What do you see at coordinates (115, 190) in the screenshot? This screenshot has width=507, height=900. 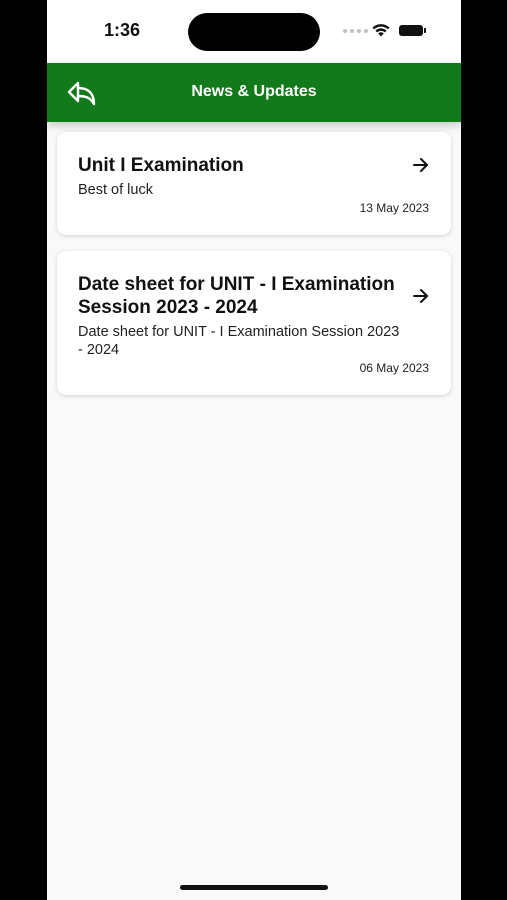 I see `news-description: Best of luck` at bounding box center [115, 190].